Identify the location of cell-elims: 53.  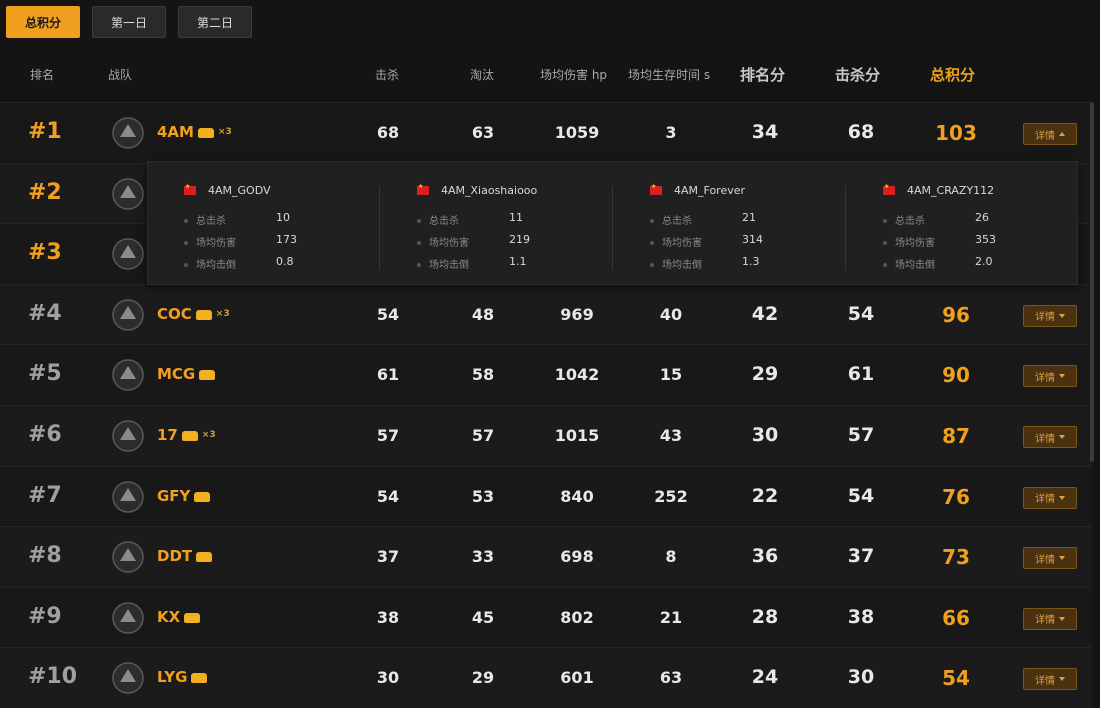
(483, 496).